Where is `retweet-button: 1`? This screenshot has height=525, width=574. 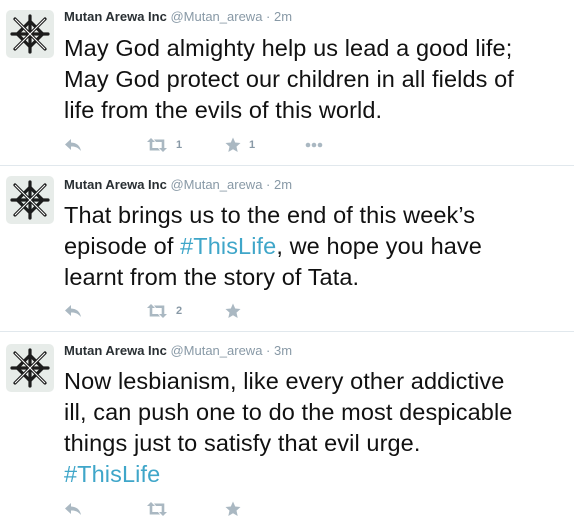
retweet-button: 1 is located at coordinates (164, 145).